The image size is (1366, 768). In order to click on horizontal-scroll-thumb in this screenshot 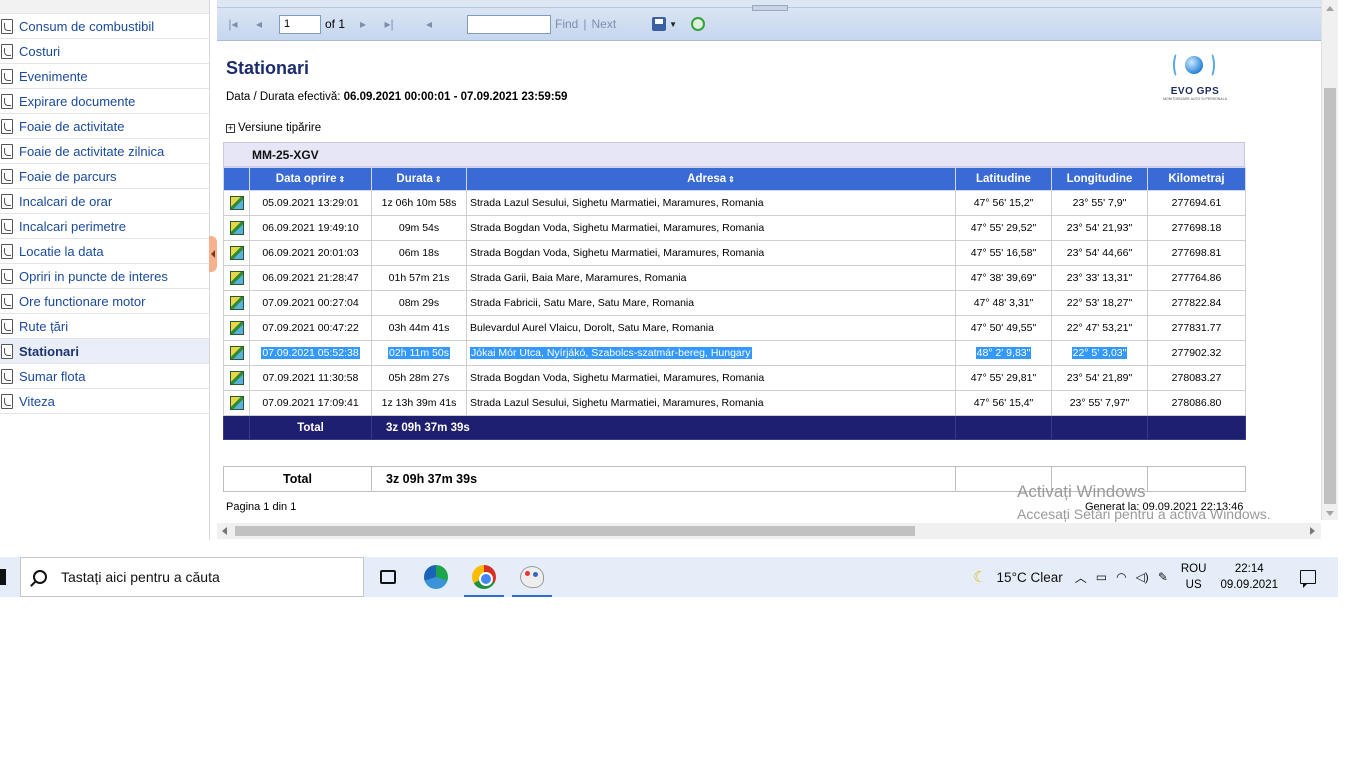, I will do `click(575, 531)`.